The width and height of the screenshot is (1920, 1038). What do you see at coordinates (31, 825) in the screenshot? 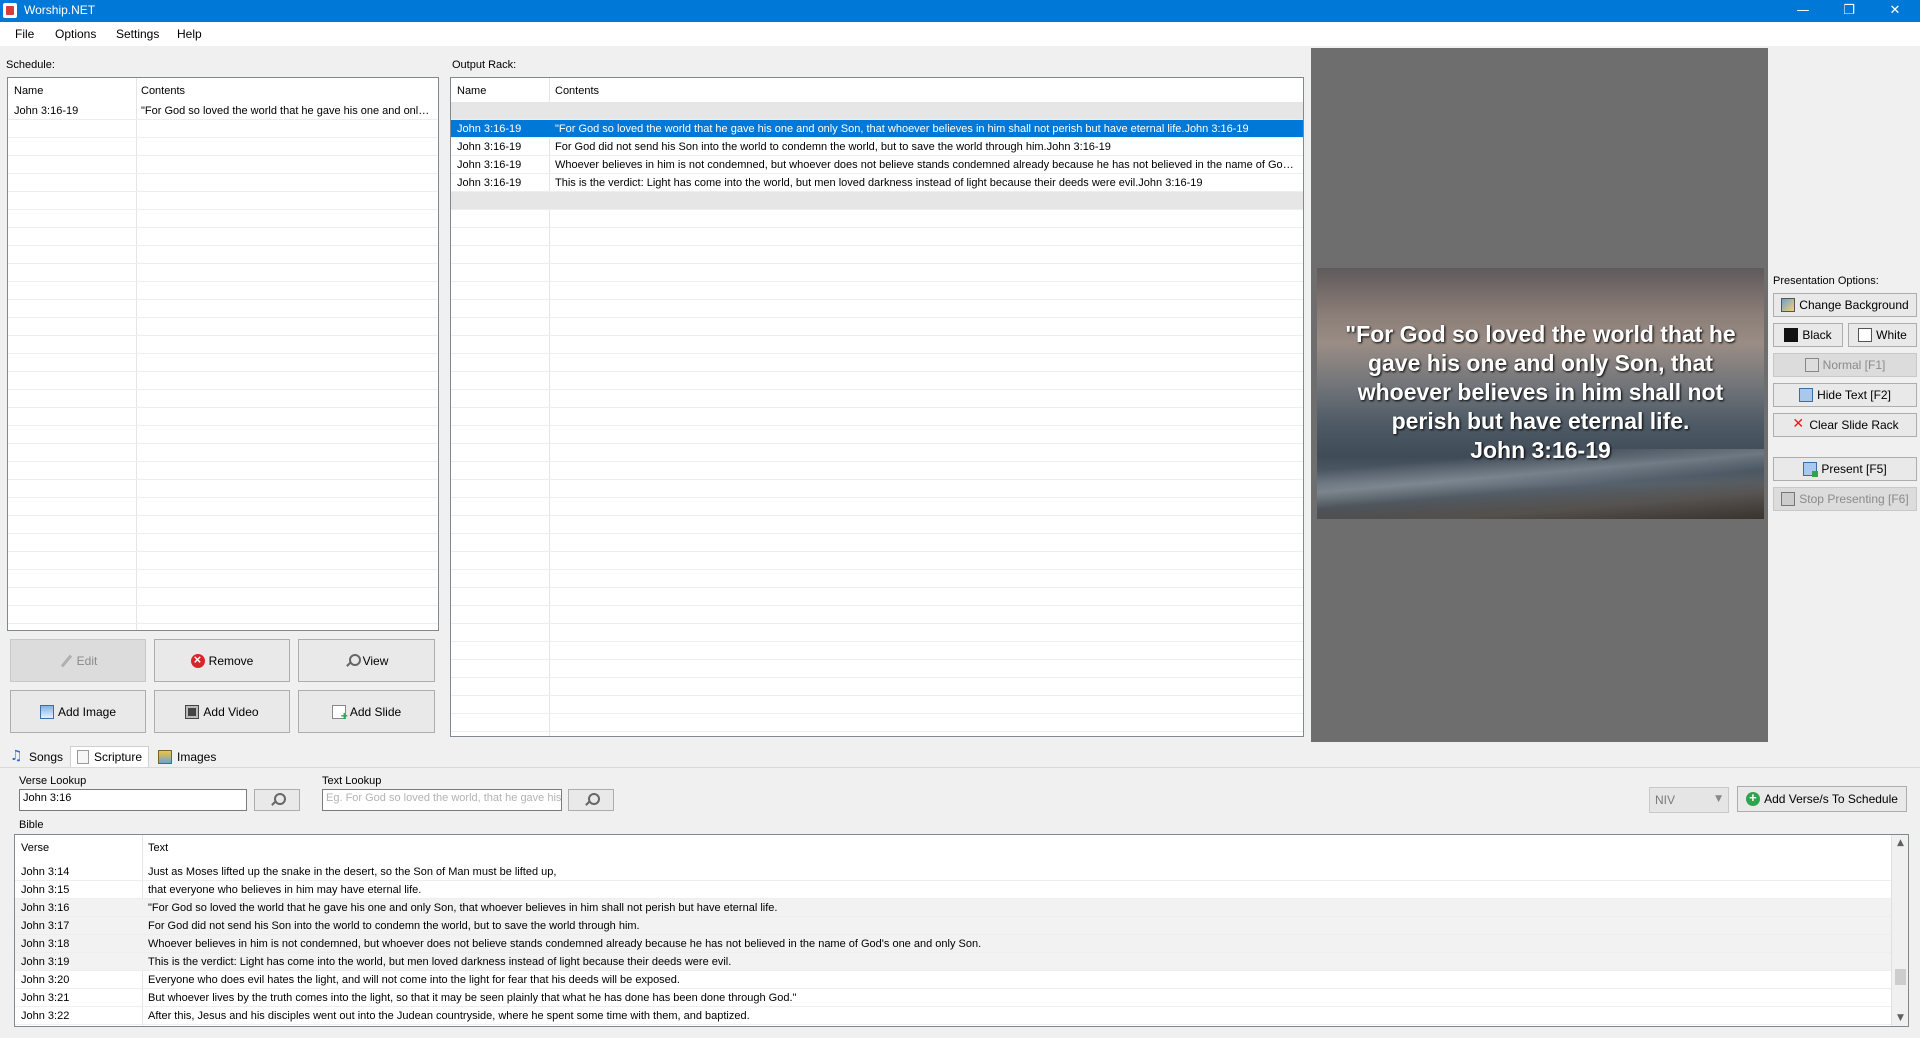
I see `bible-label: Bible` at bounding box center [31, 825].